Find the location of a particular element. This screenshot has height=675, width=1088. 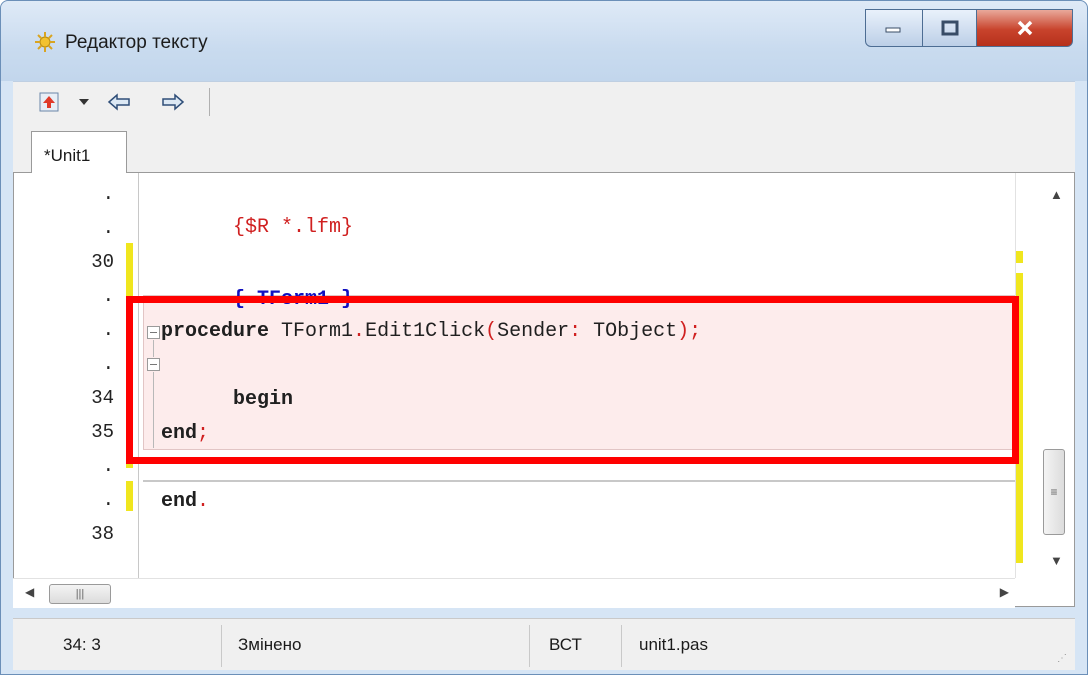

scroll-right-icon: ▶ is located at coordinates (1004, 592).